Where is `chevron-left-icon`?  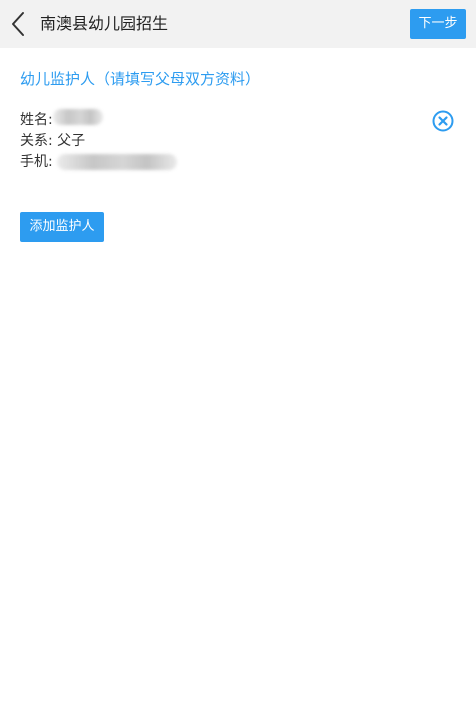
chevron-left-icon is located at coordinates (18, 24).